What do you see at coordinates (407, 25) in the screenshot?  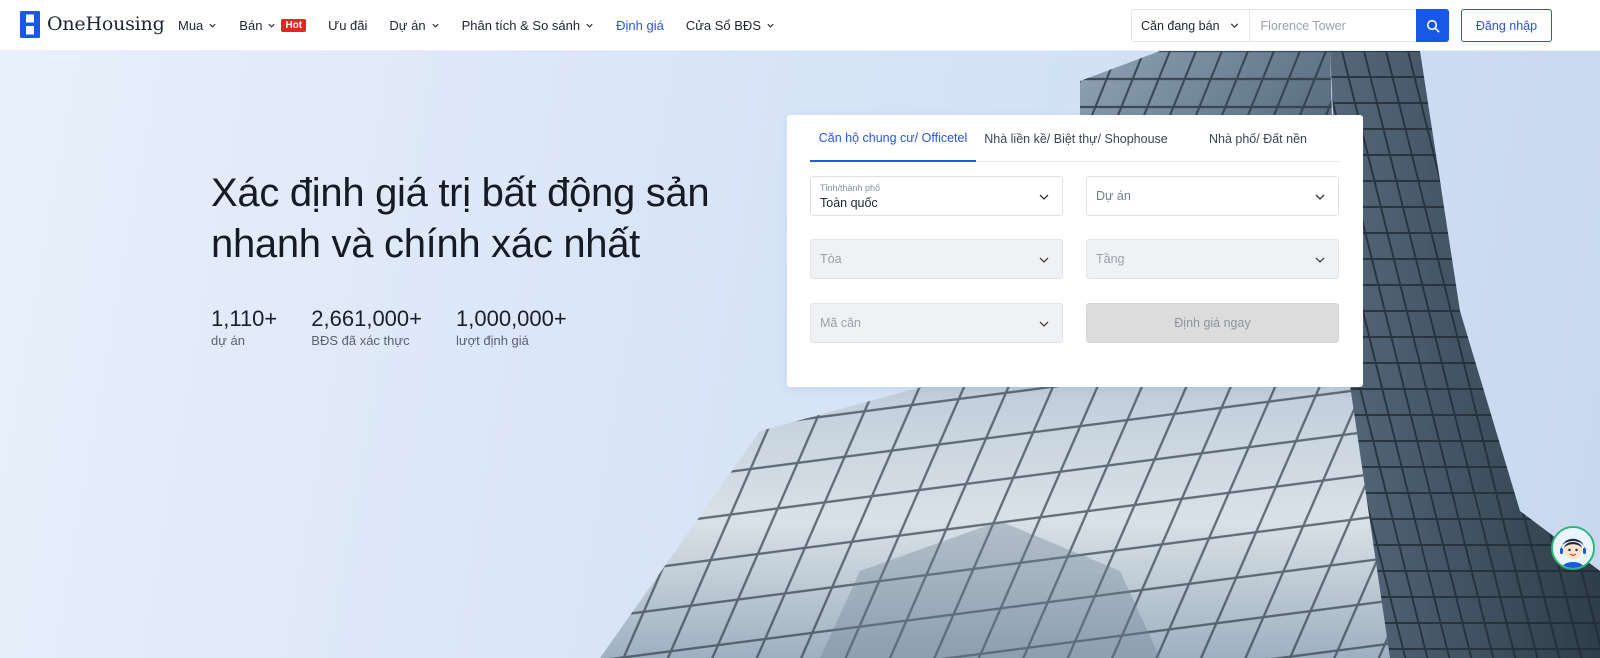 I see `nav-item-label: Dự án` at bounding box center [407, 25].